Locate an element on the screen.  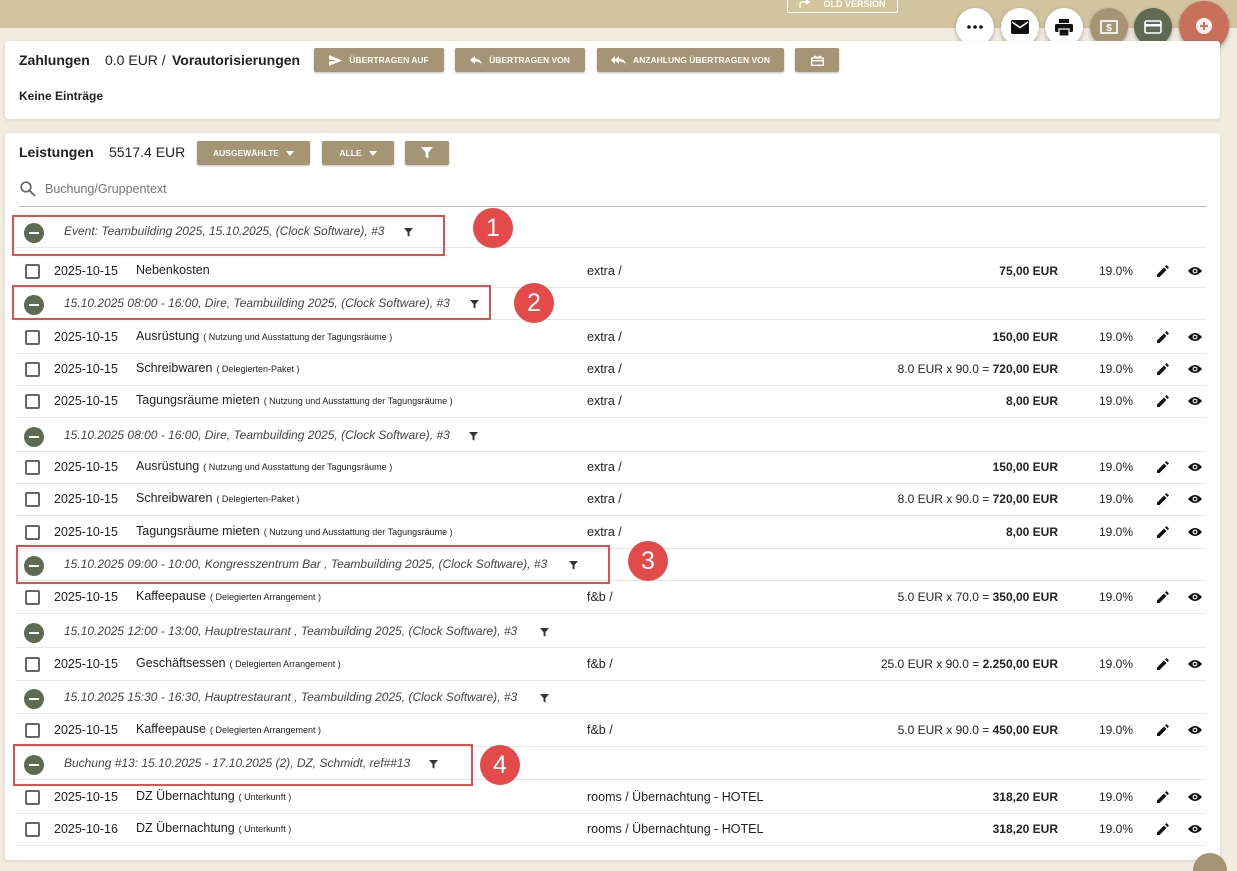
old-version-button: OLD VERSION is located at coordinates (842, 6).